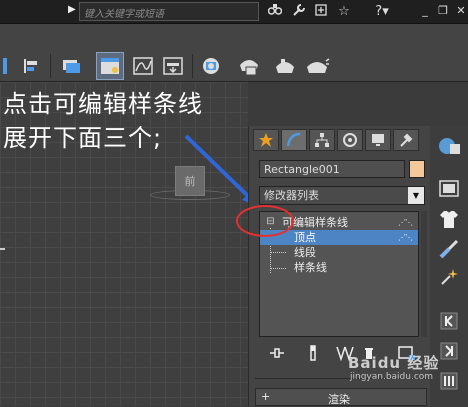 Image resolution: width=468 pixels, height=407 pixels. I want to click on object-name-field: Rectangle001, so click(332, 169).